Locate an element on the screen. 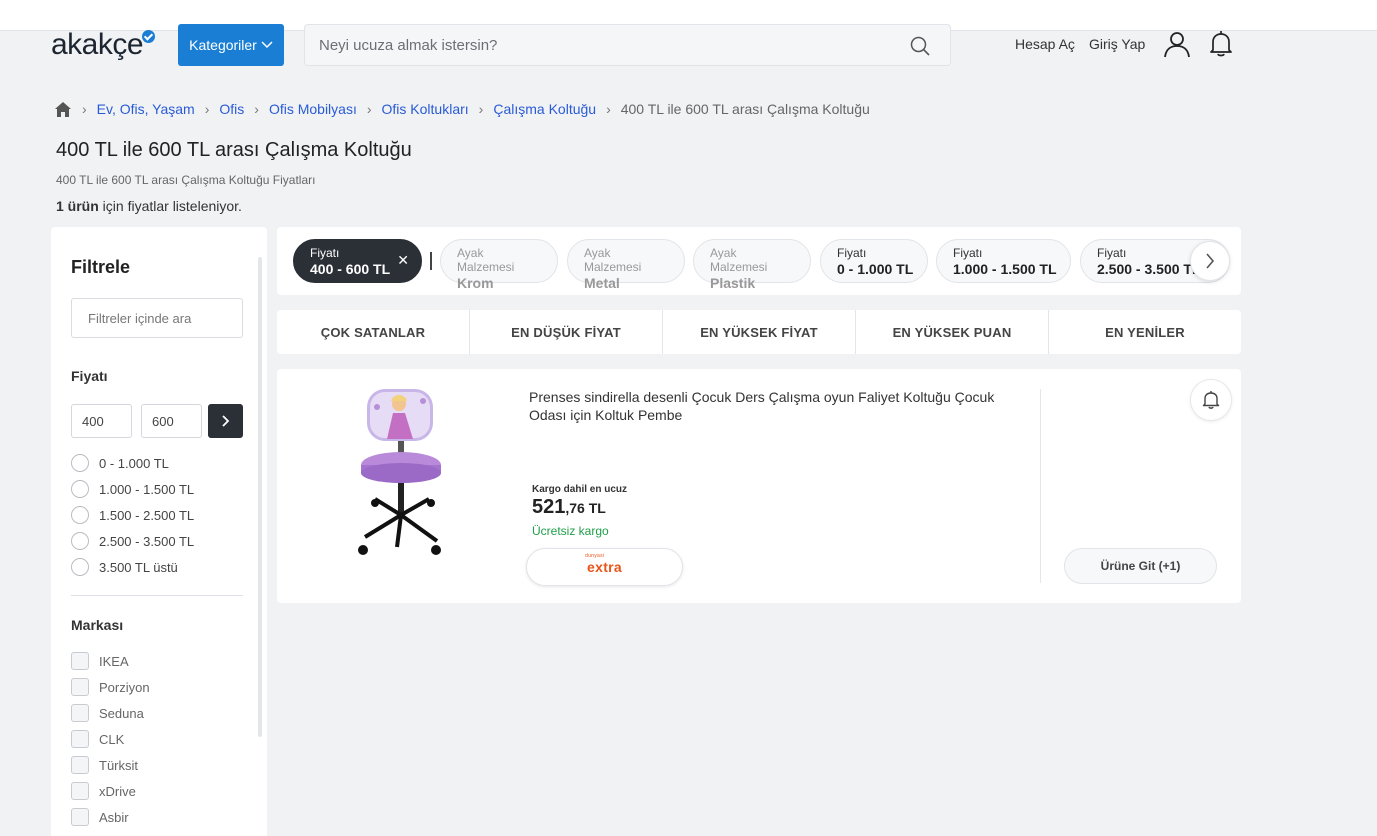 The height and width of the screenshot is (836, 1377). price-range-option: 1.500 - 2.500 TL is located at coordinates (132, 515).